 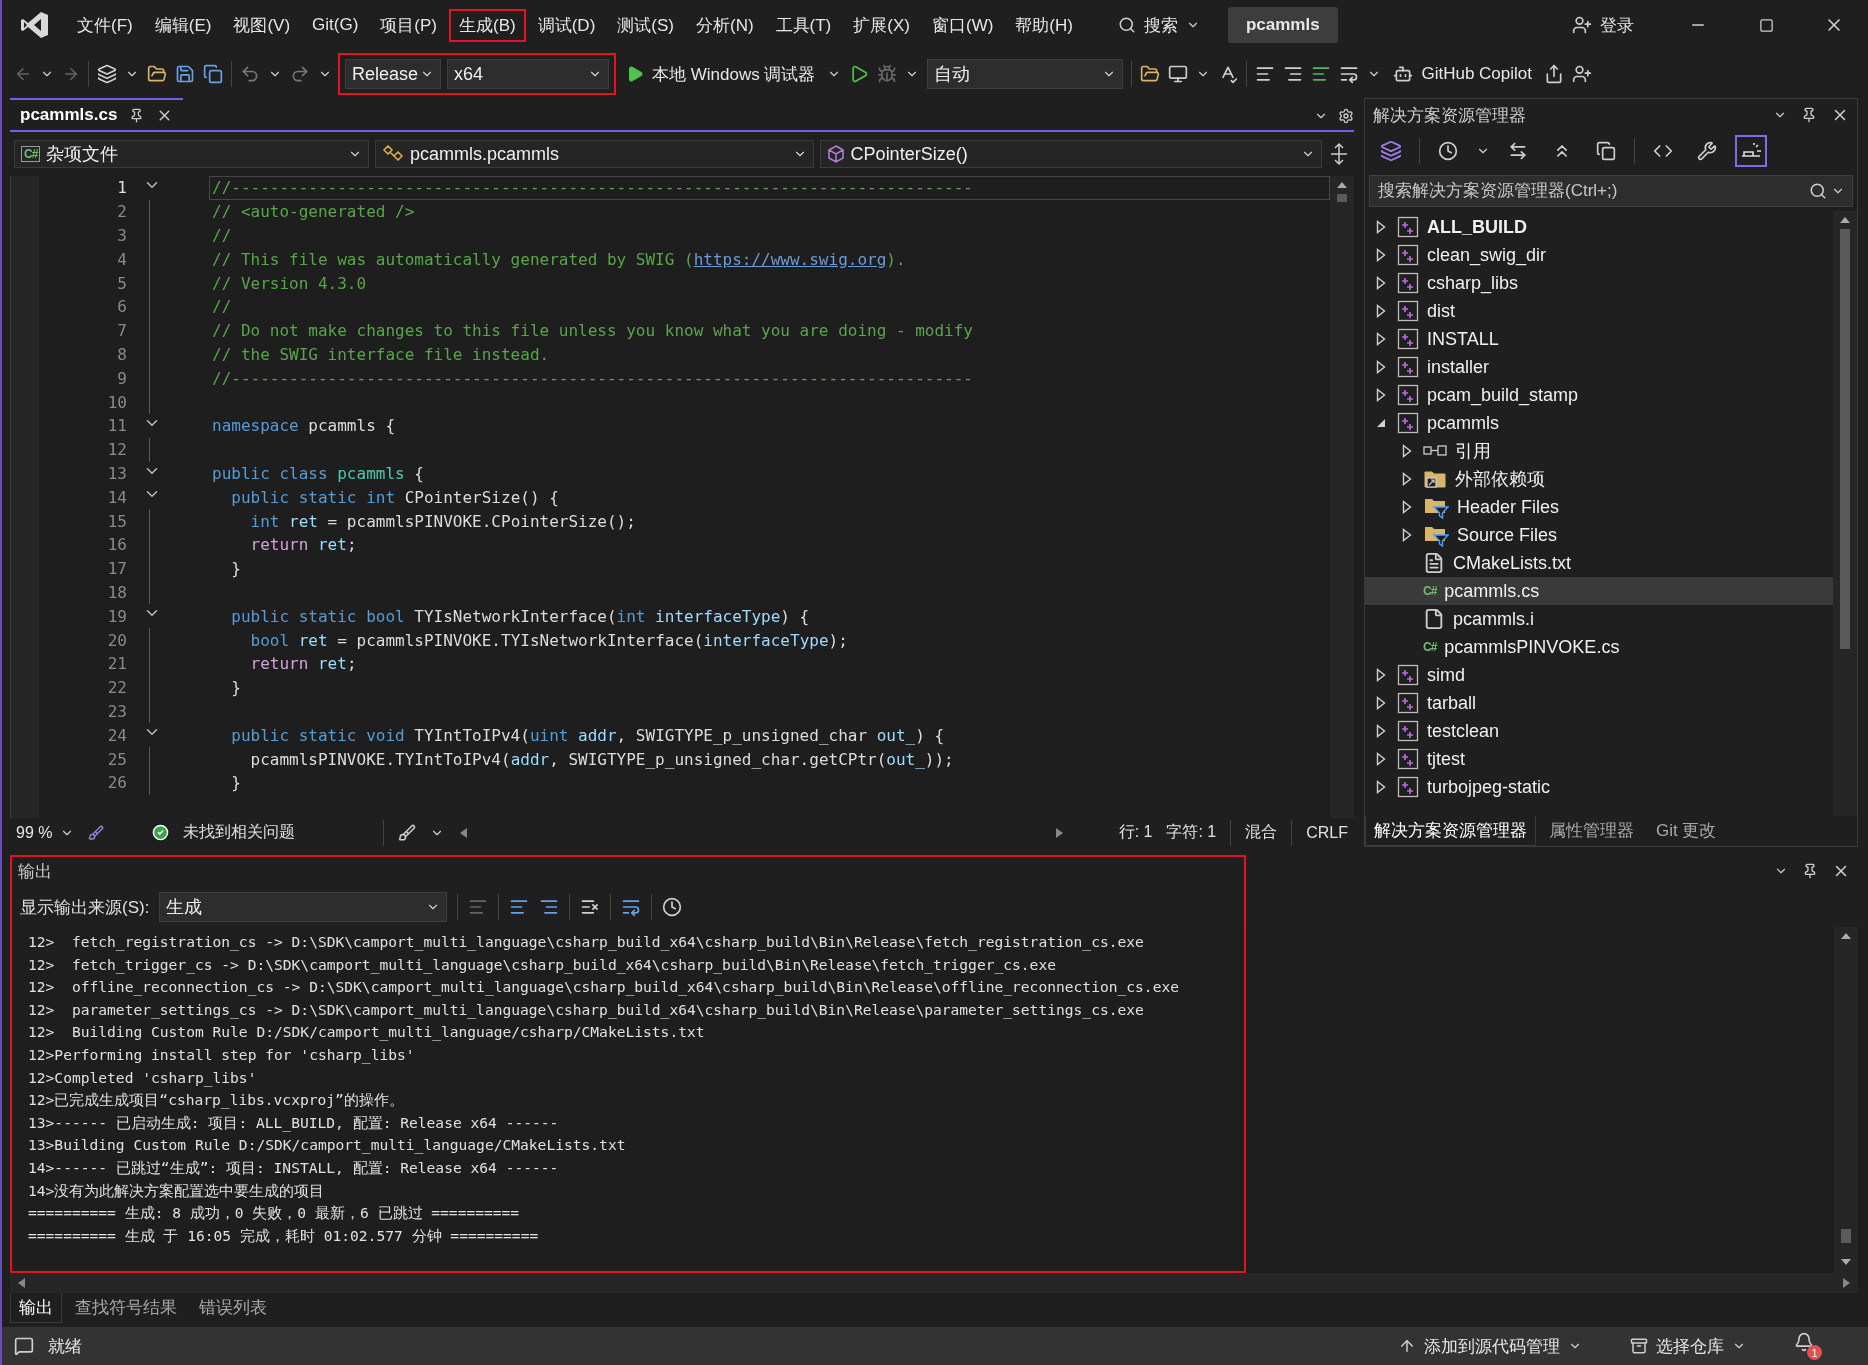 I want to click on tree-item: turbojpeg-static, so click(x=1599, y=787).